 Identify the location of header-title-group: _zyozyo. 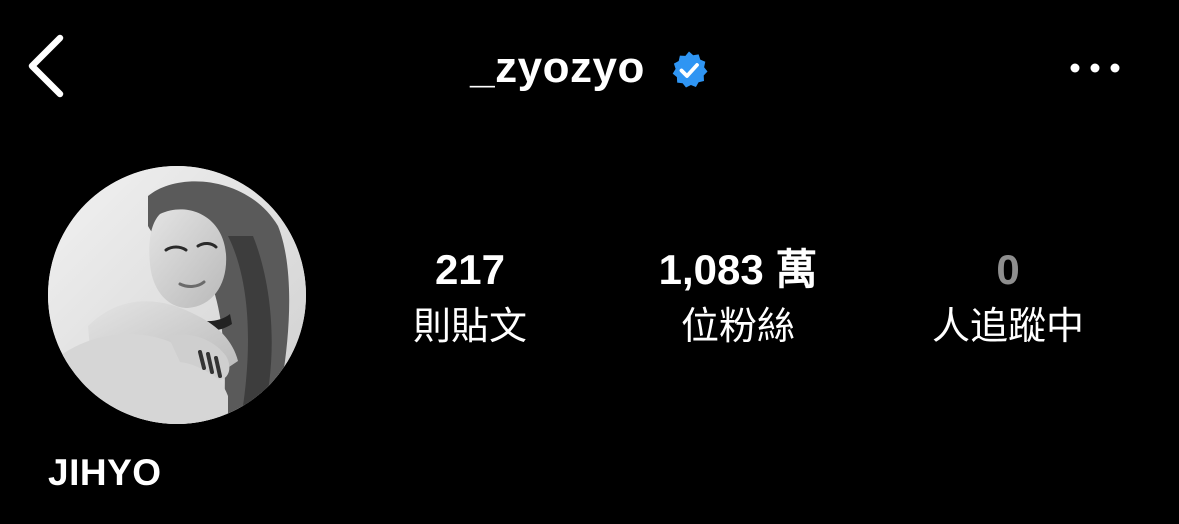
(589, 68).